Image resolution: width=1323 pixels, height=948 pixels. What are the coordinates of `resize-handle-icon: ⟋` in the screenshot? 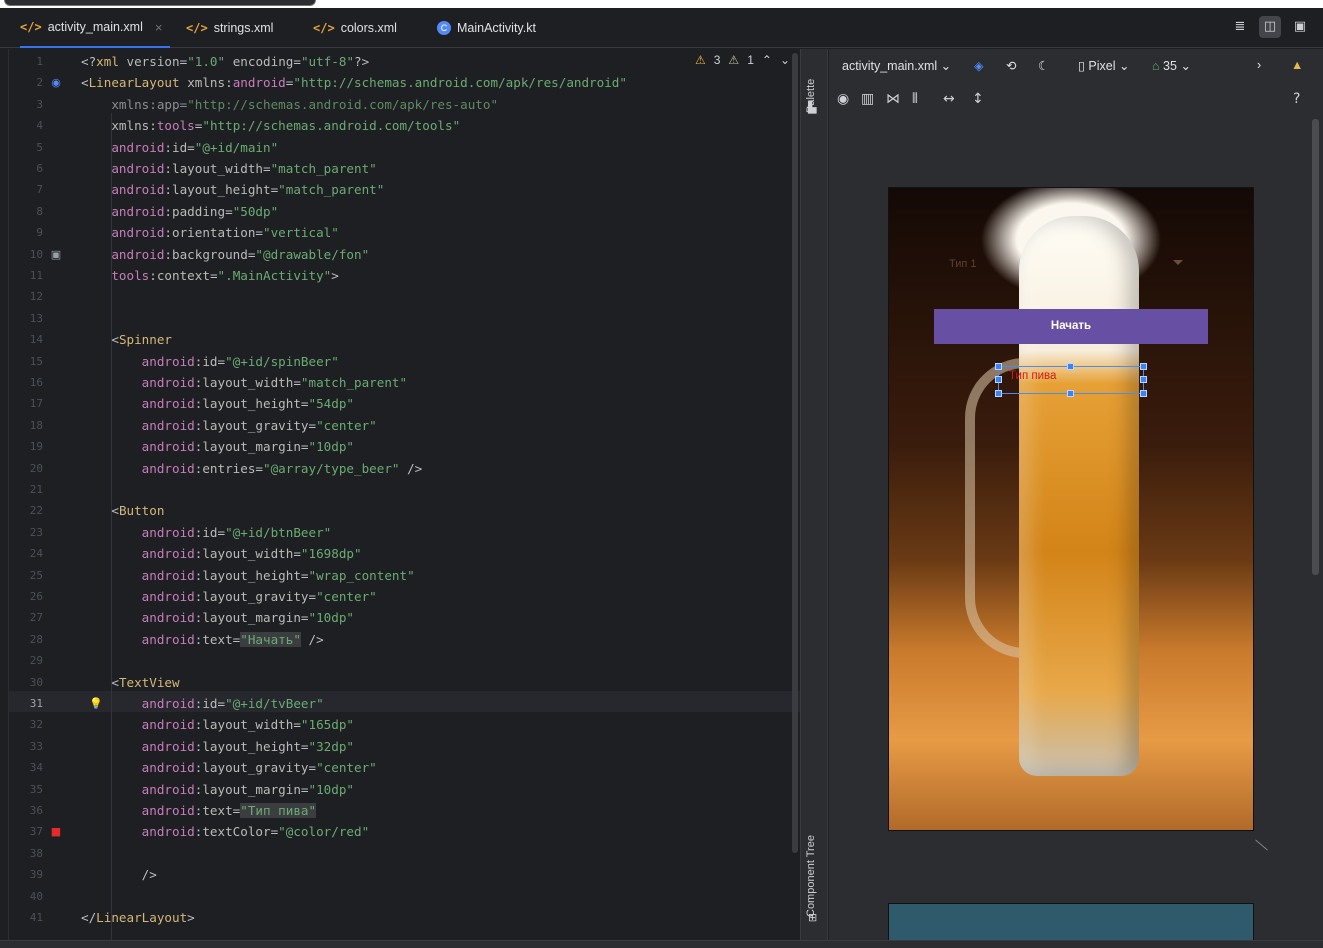 It's located at (1261, 844).